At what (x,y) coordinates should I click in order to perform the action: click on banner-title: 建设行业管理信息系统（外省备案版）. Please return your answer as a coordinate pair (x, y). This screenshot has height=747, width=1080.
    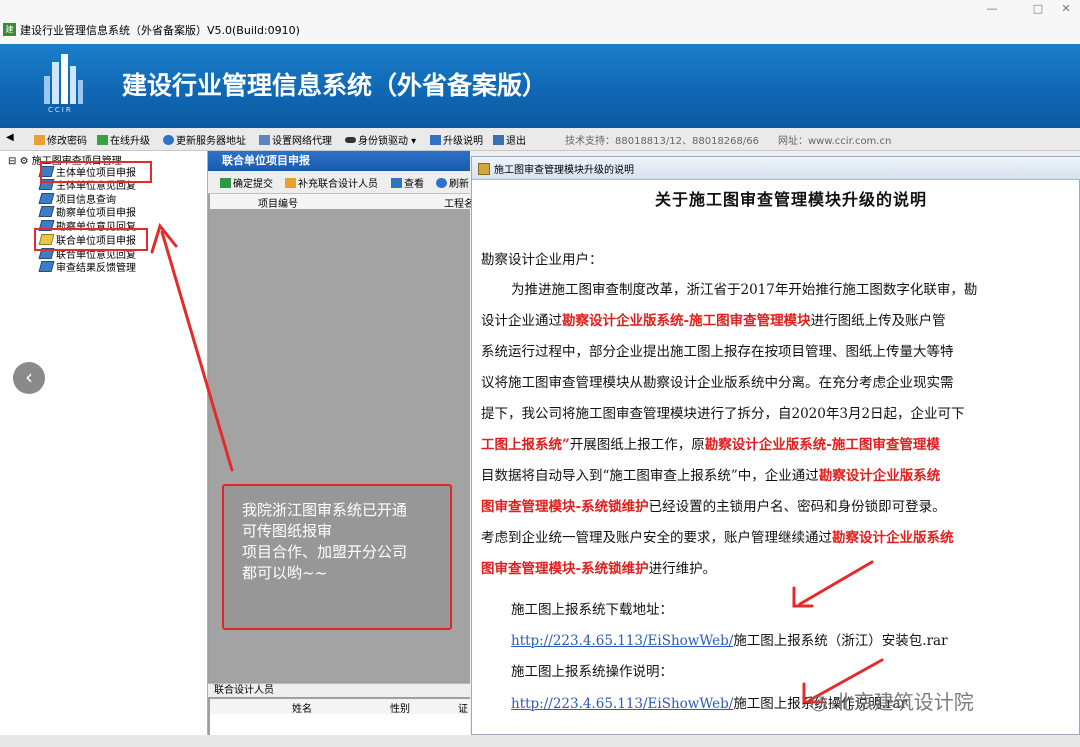
    Looking at the image, I should click on (335, 85).